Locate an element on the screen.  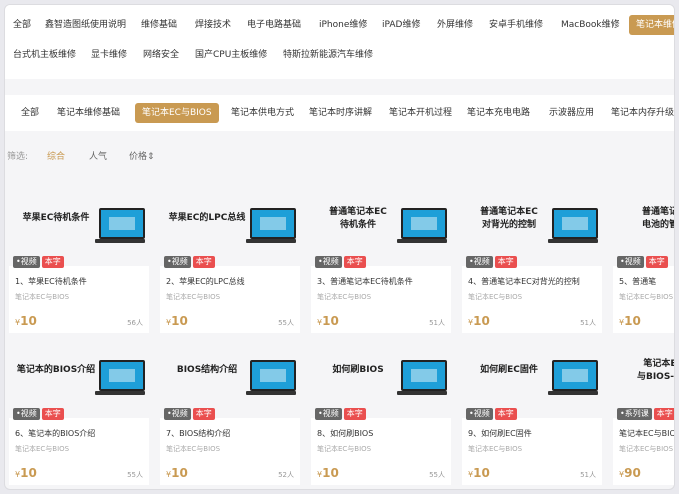
course-name: 9、如何刷EC固件 is located at coordinates (500, 433).